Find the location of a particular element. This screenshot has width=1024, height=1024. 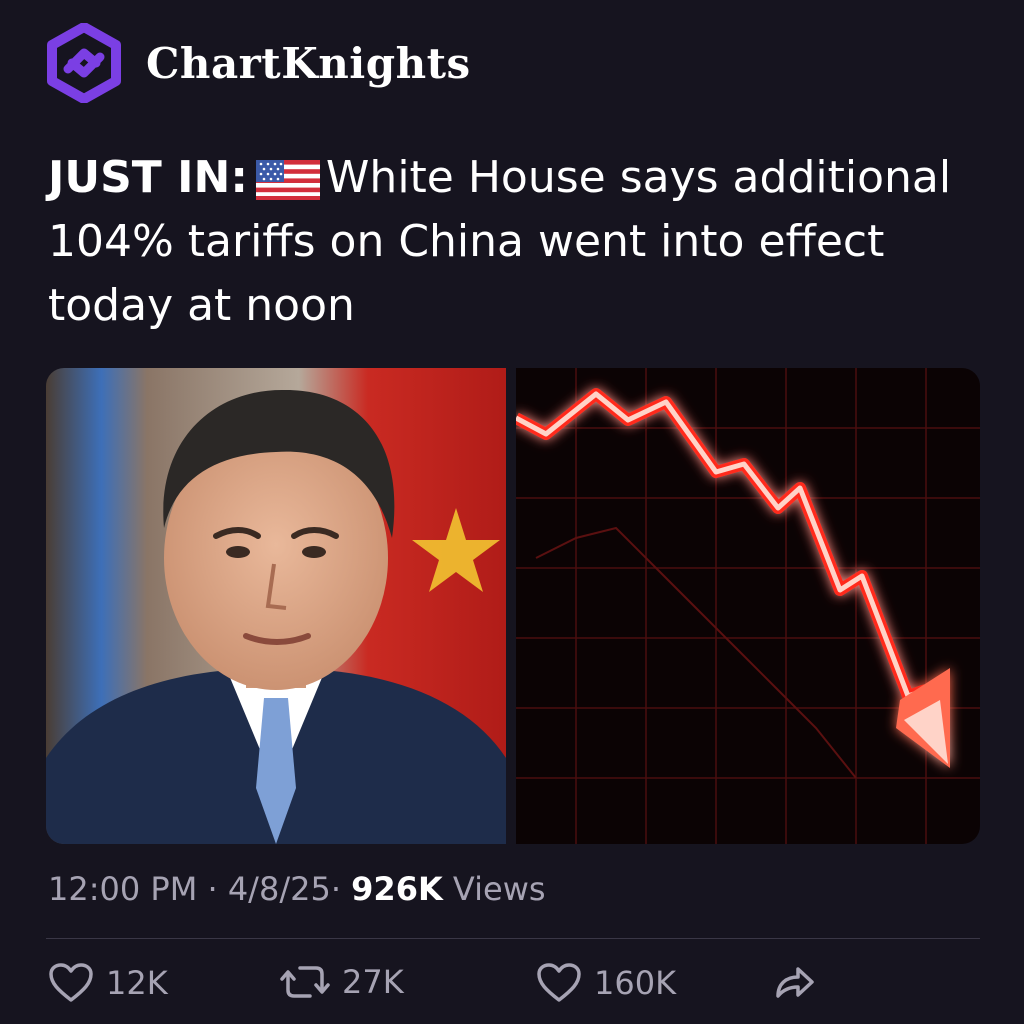

post-time: 12:00 PM is located at coordinates (122, 889).